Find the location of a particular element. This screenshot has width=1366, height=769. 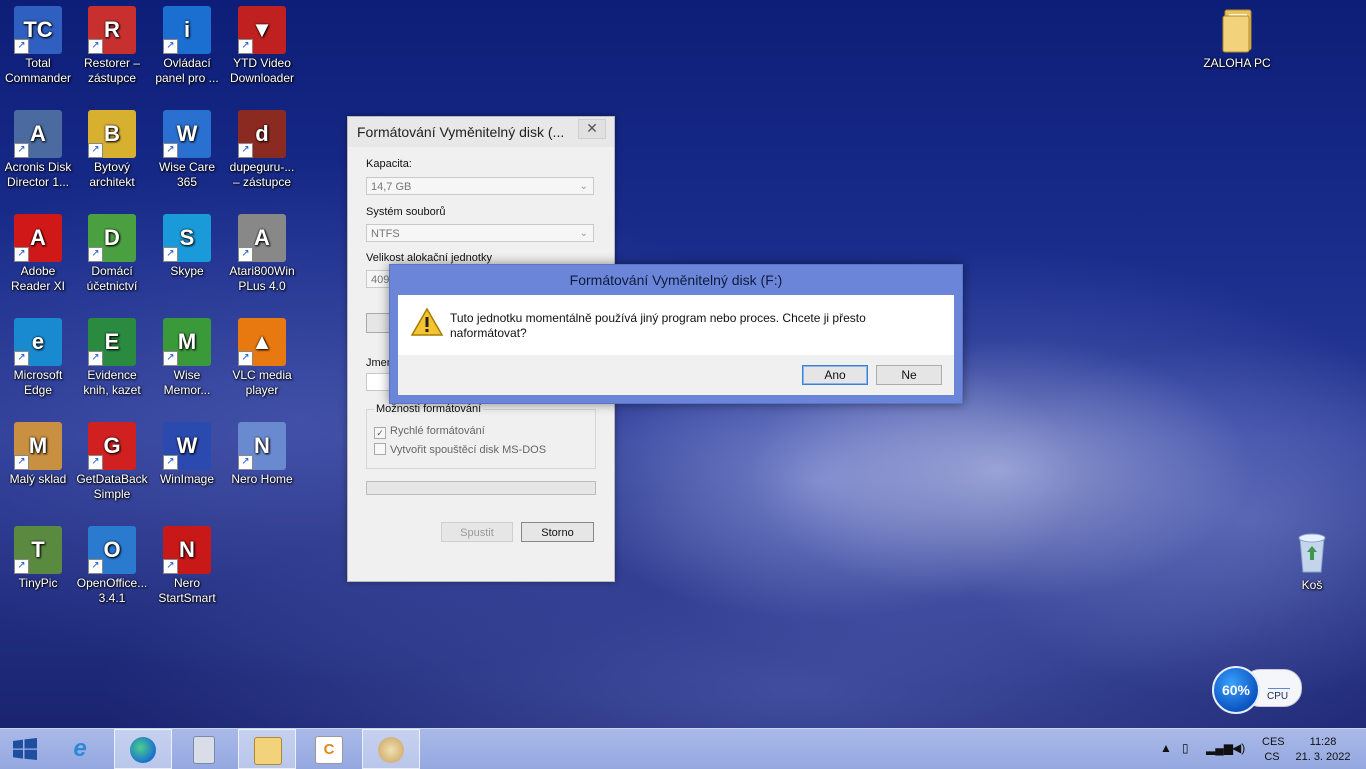

desktop-icon: TC ↗ Total Commander is located at coordinates (38, 46).